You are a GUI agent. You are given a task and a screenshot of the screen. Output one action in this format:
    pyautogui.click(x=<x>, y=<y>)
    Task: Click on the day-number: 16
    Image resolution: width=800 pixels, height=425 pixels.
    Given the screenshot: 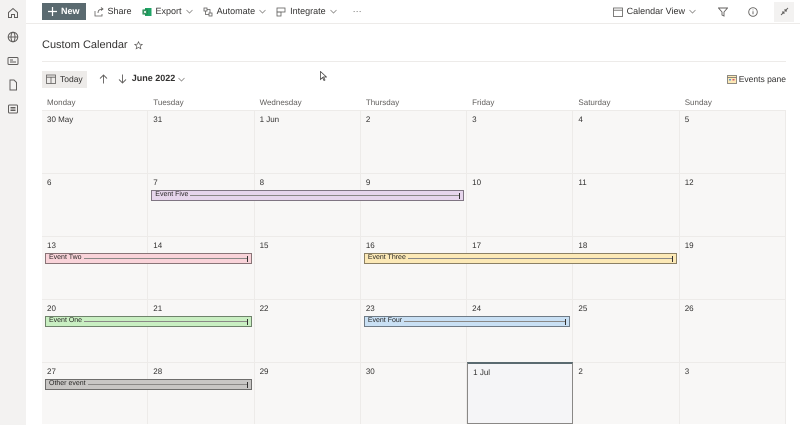 What is the action you would take?
    pyautogui.click(x=367, y=244)
    